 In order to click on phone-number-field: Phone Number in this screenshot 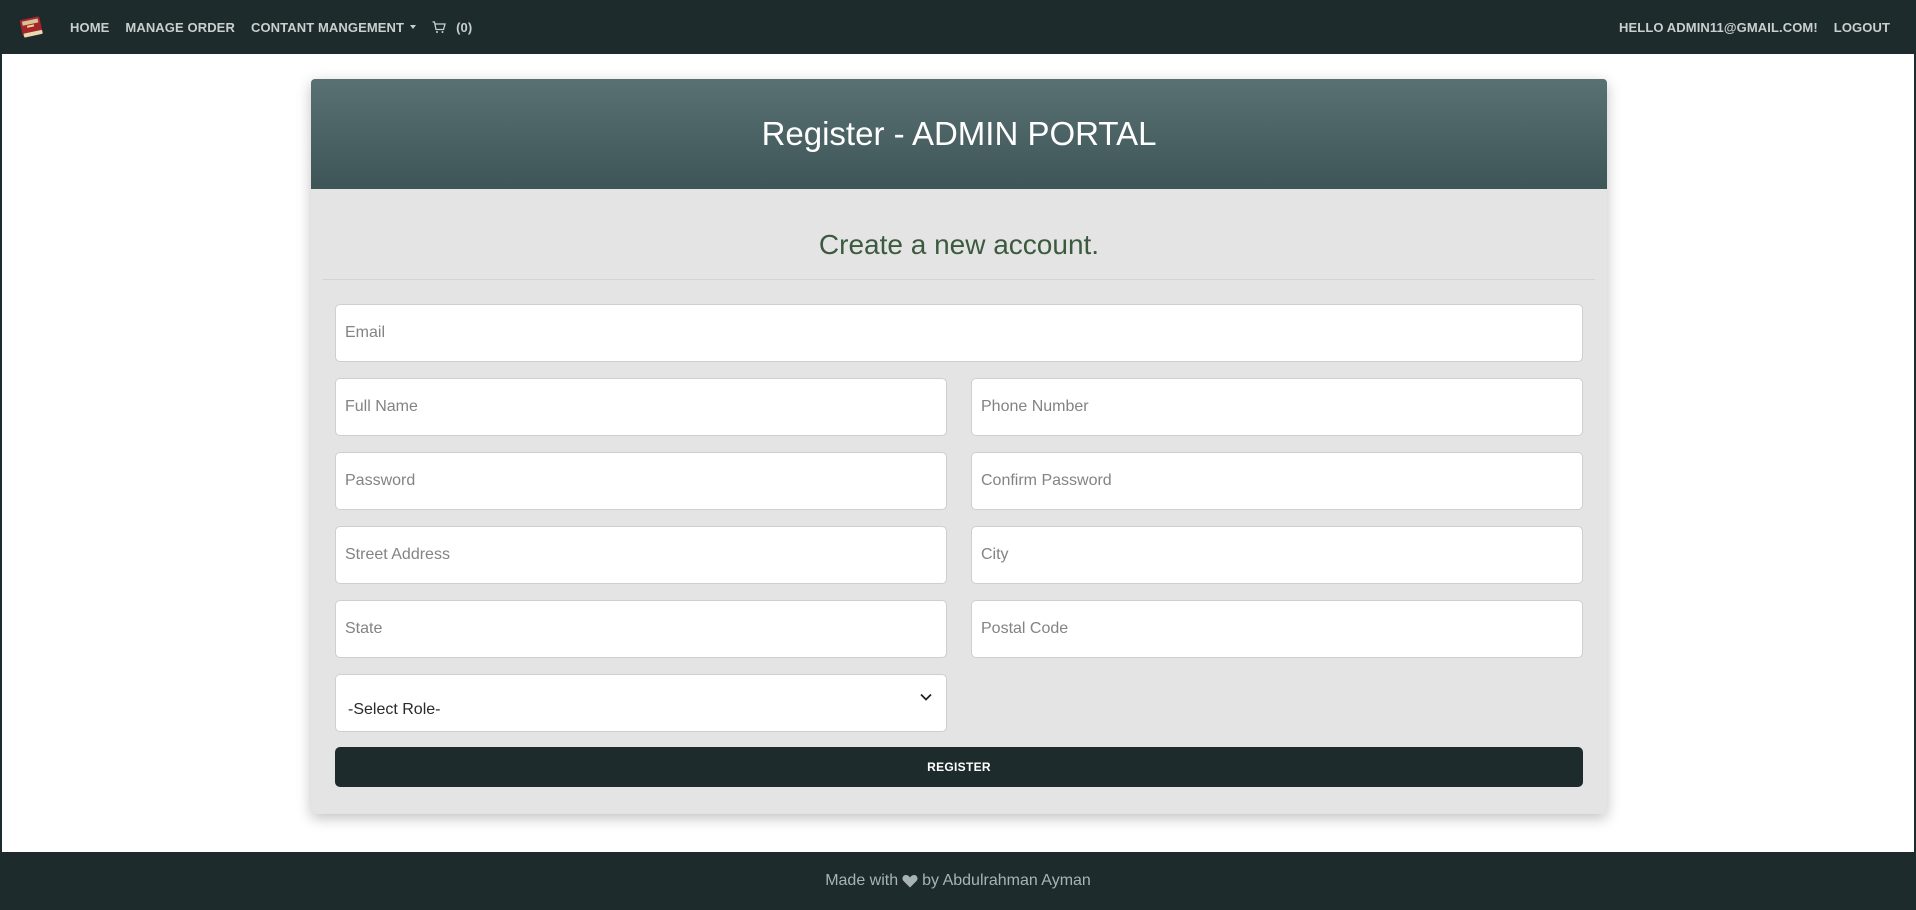, I will do `click(1277, 407)`.